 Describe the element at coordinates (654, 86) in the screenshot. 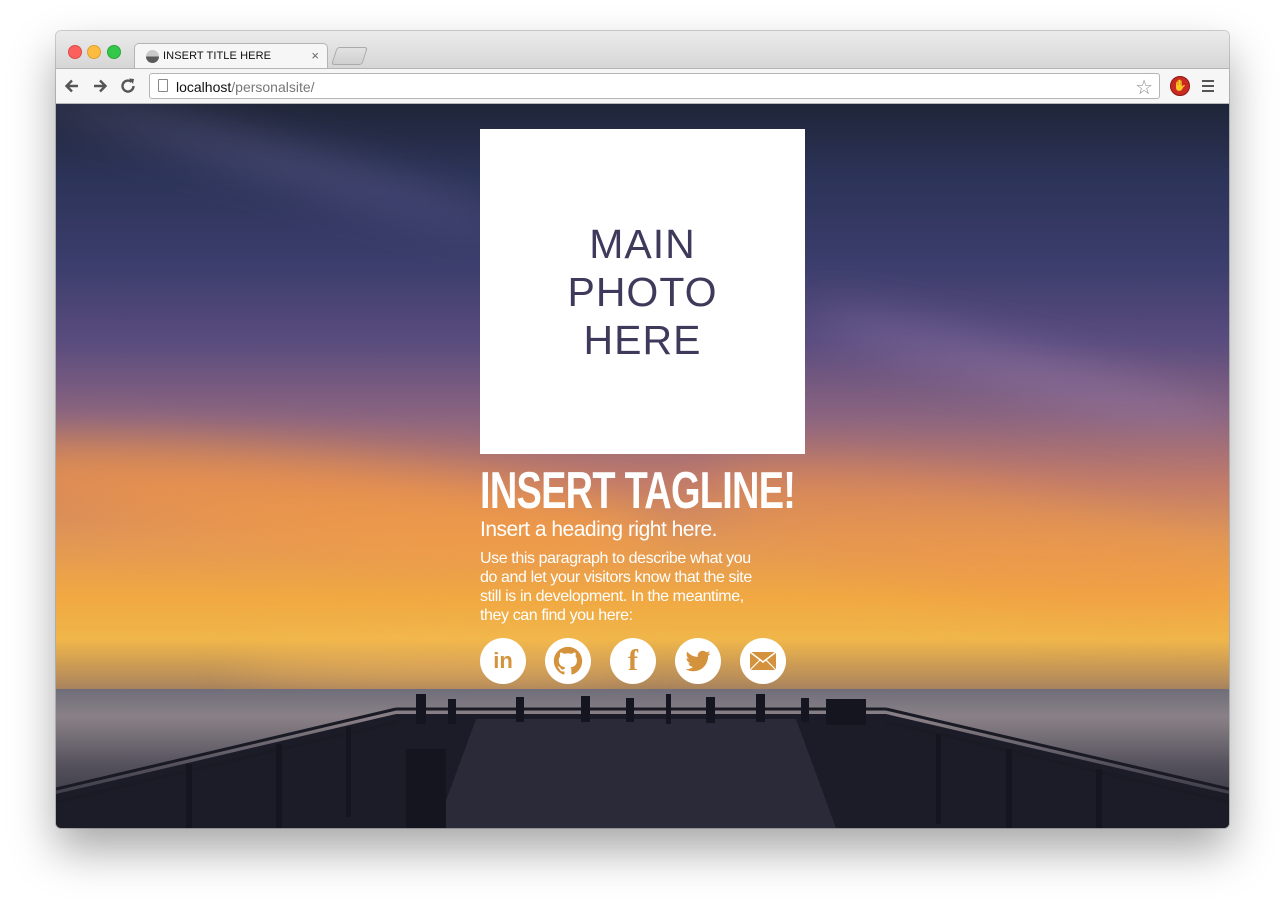

I see `address-bar: localhost/personalsite/ ☆` at that location.